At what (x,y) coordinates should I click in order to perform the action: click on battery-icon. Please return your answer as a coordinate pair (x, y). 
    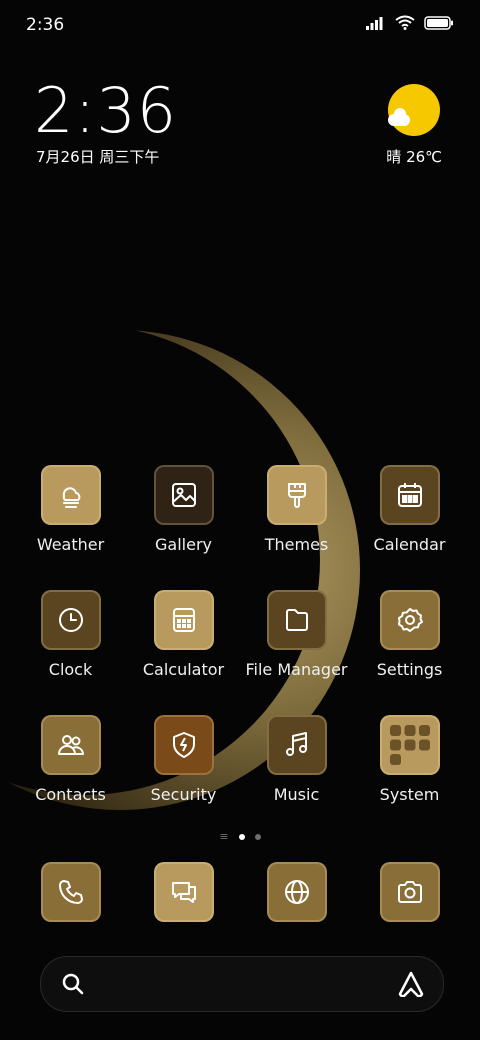
    Looking at the image, I should click on (439, 24).